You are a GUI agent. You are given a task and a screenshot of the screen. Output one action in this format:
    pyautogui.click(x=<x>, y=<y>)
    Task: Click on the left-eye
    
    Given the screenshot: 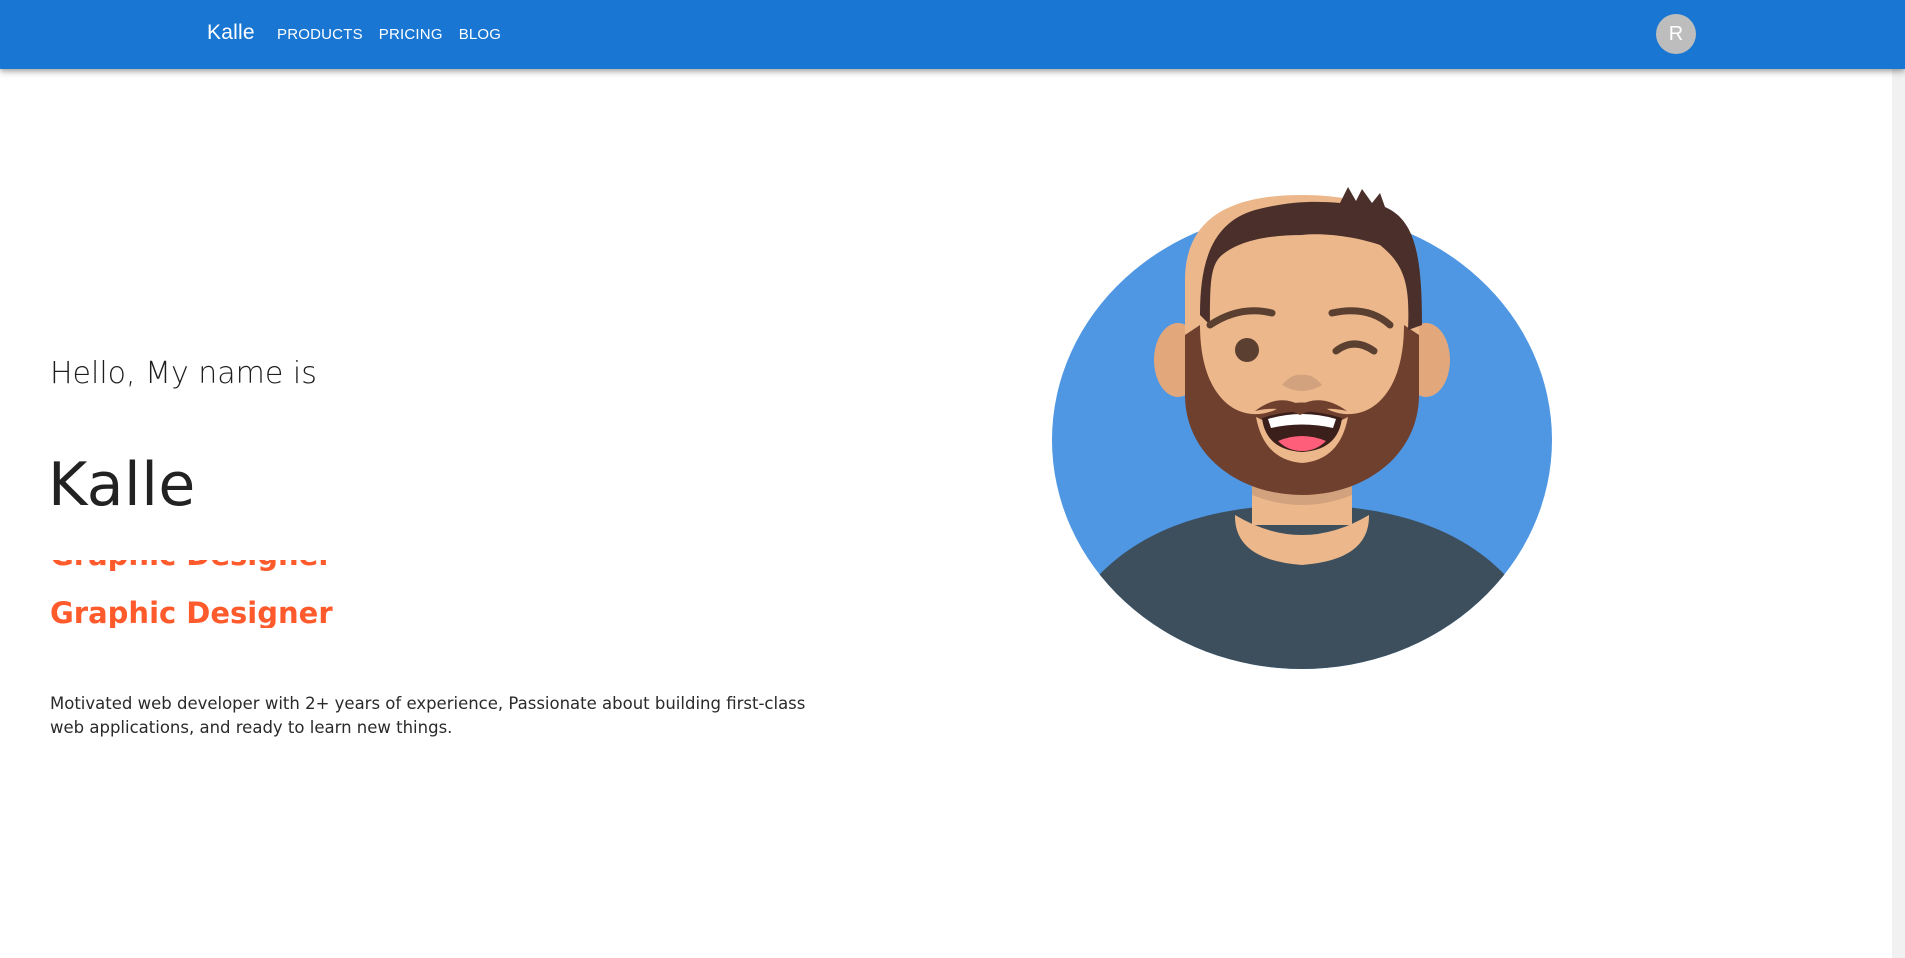 What is the action you would take?
    pyautogui.click(x=1247, y=350)
    